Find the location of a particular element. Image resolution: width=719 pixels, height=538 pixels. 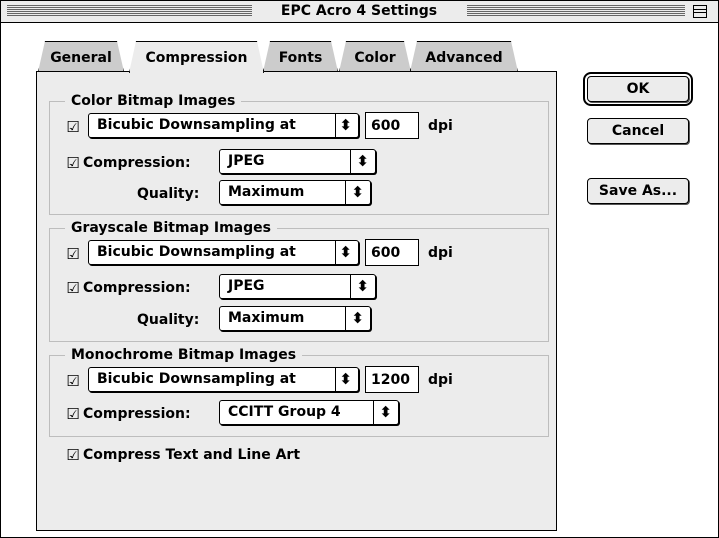

grayscale-dpi-unit: dpi is located at coordinates (440, 253).